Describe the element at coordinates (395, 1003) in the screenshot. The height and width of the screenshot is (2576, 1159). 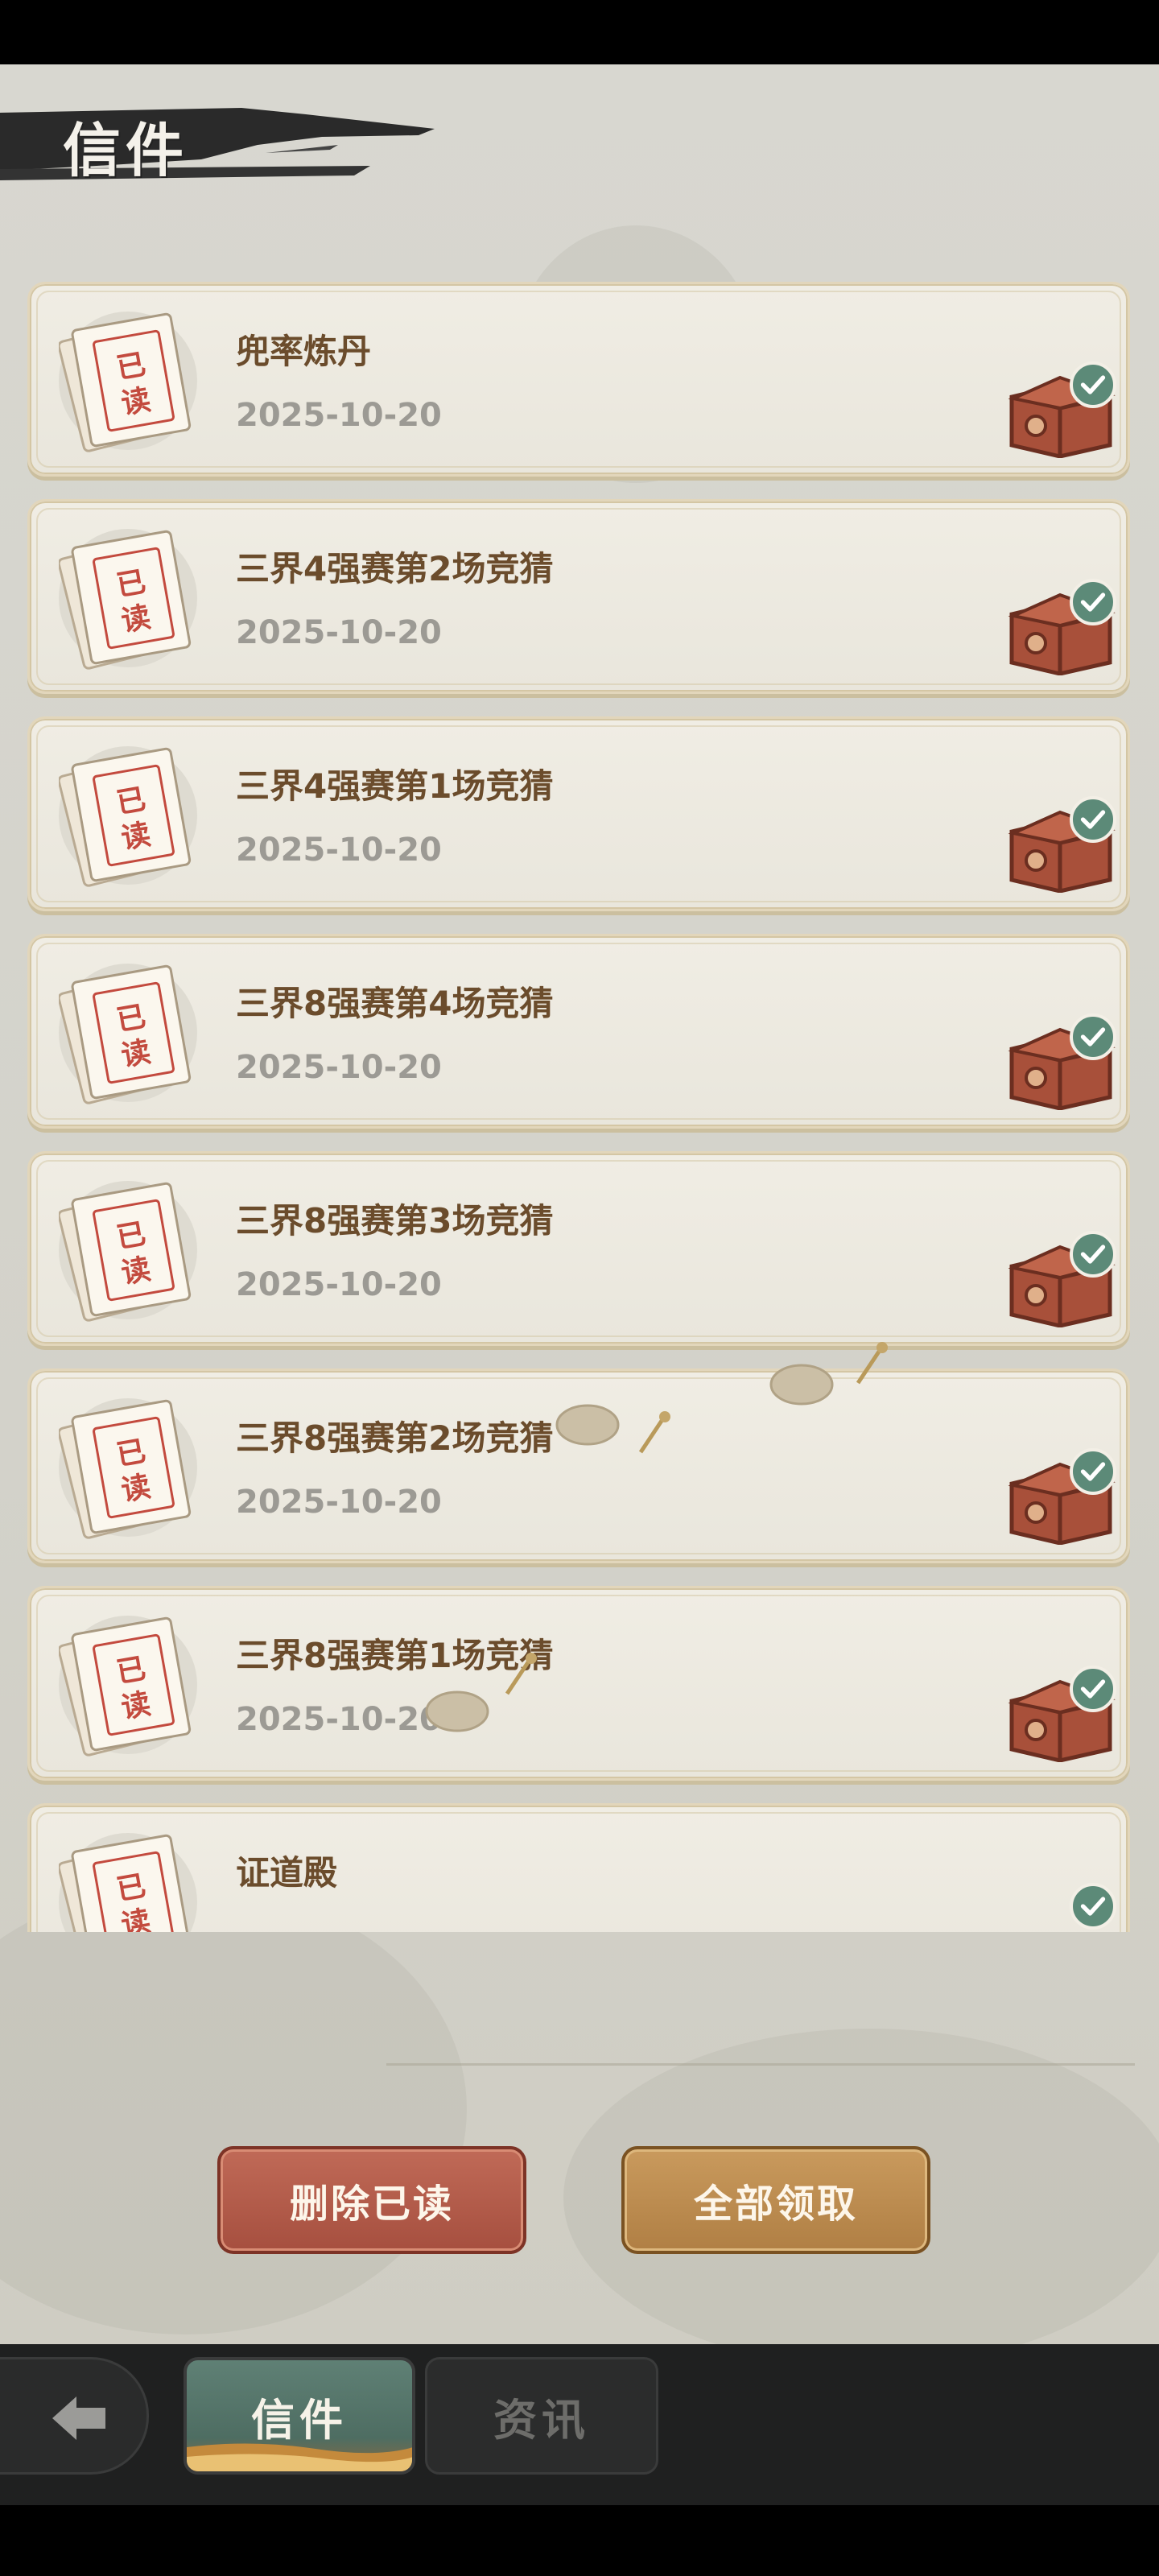
I see `mail-title: 三界8强赛第4场竞猜` at that location.